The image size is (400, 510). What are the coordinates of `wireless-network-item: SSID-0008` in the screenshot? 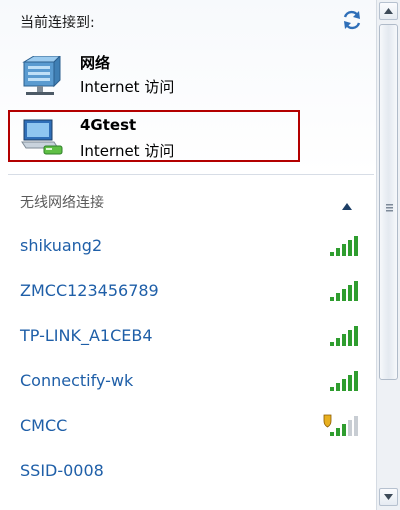 It's located at (188, 471).